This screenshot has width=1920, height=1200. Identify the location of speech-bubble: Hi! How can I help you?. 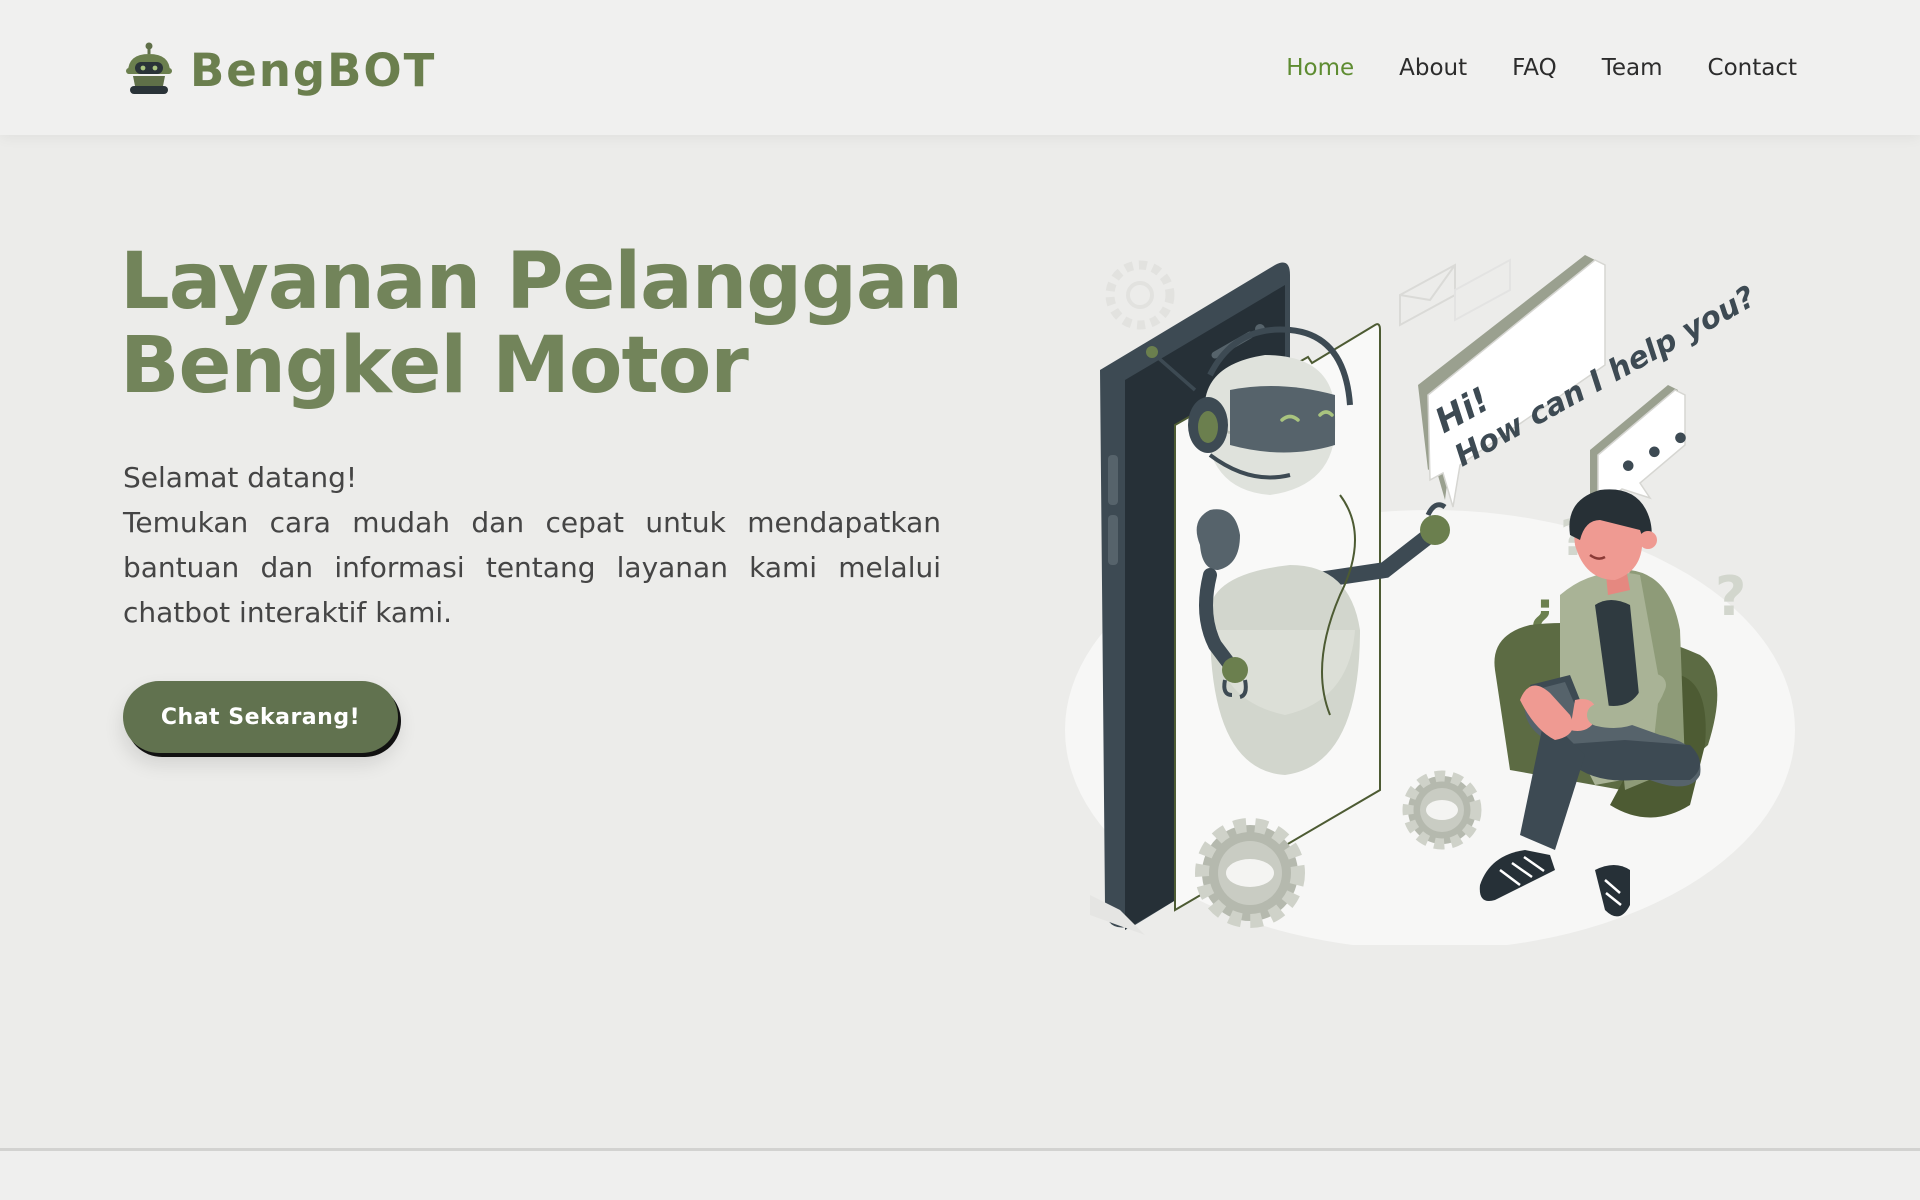
(1590, 381).